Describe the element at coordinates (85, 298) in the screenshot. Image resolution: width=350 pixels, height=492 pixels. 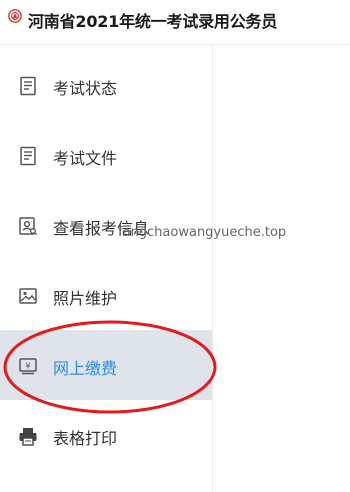
I see `sidebar-item-label: 照片维护` at that location.